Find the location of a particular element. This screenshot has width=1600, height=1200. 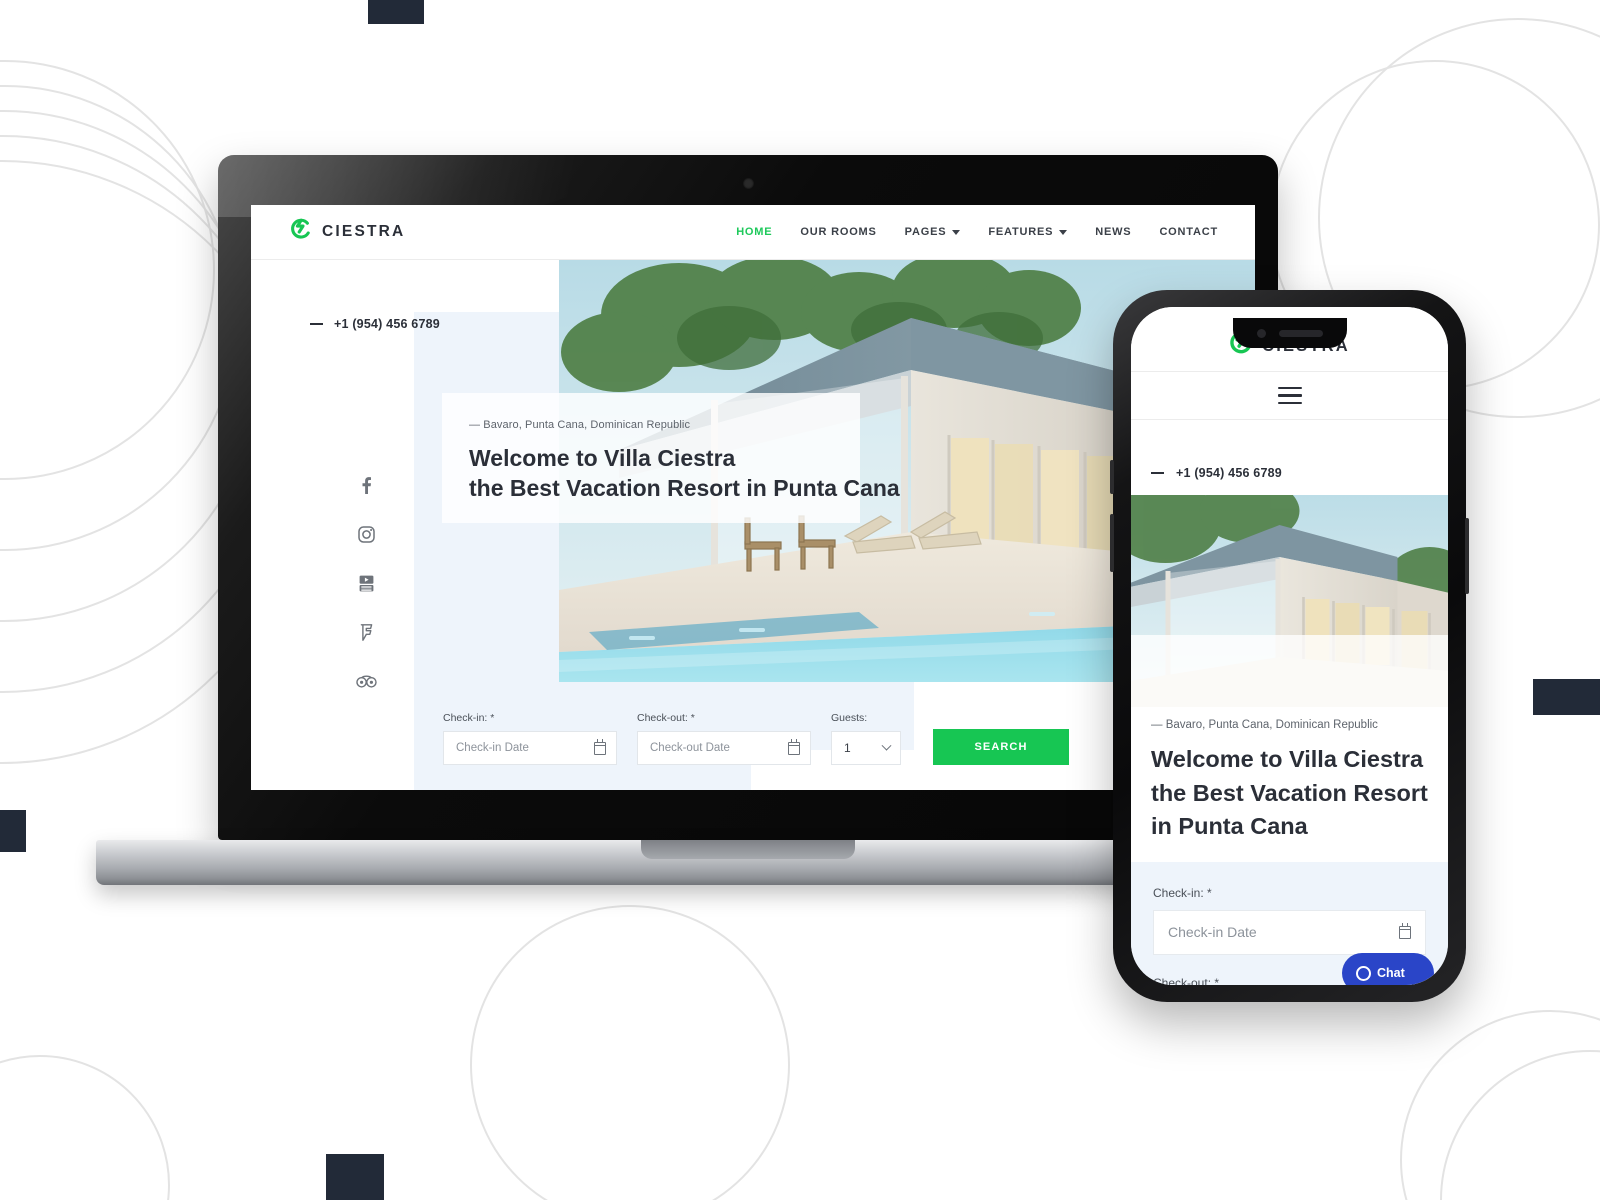

social-links is located at coordinates (366, 583).